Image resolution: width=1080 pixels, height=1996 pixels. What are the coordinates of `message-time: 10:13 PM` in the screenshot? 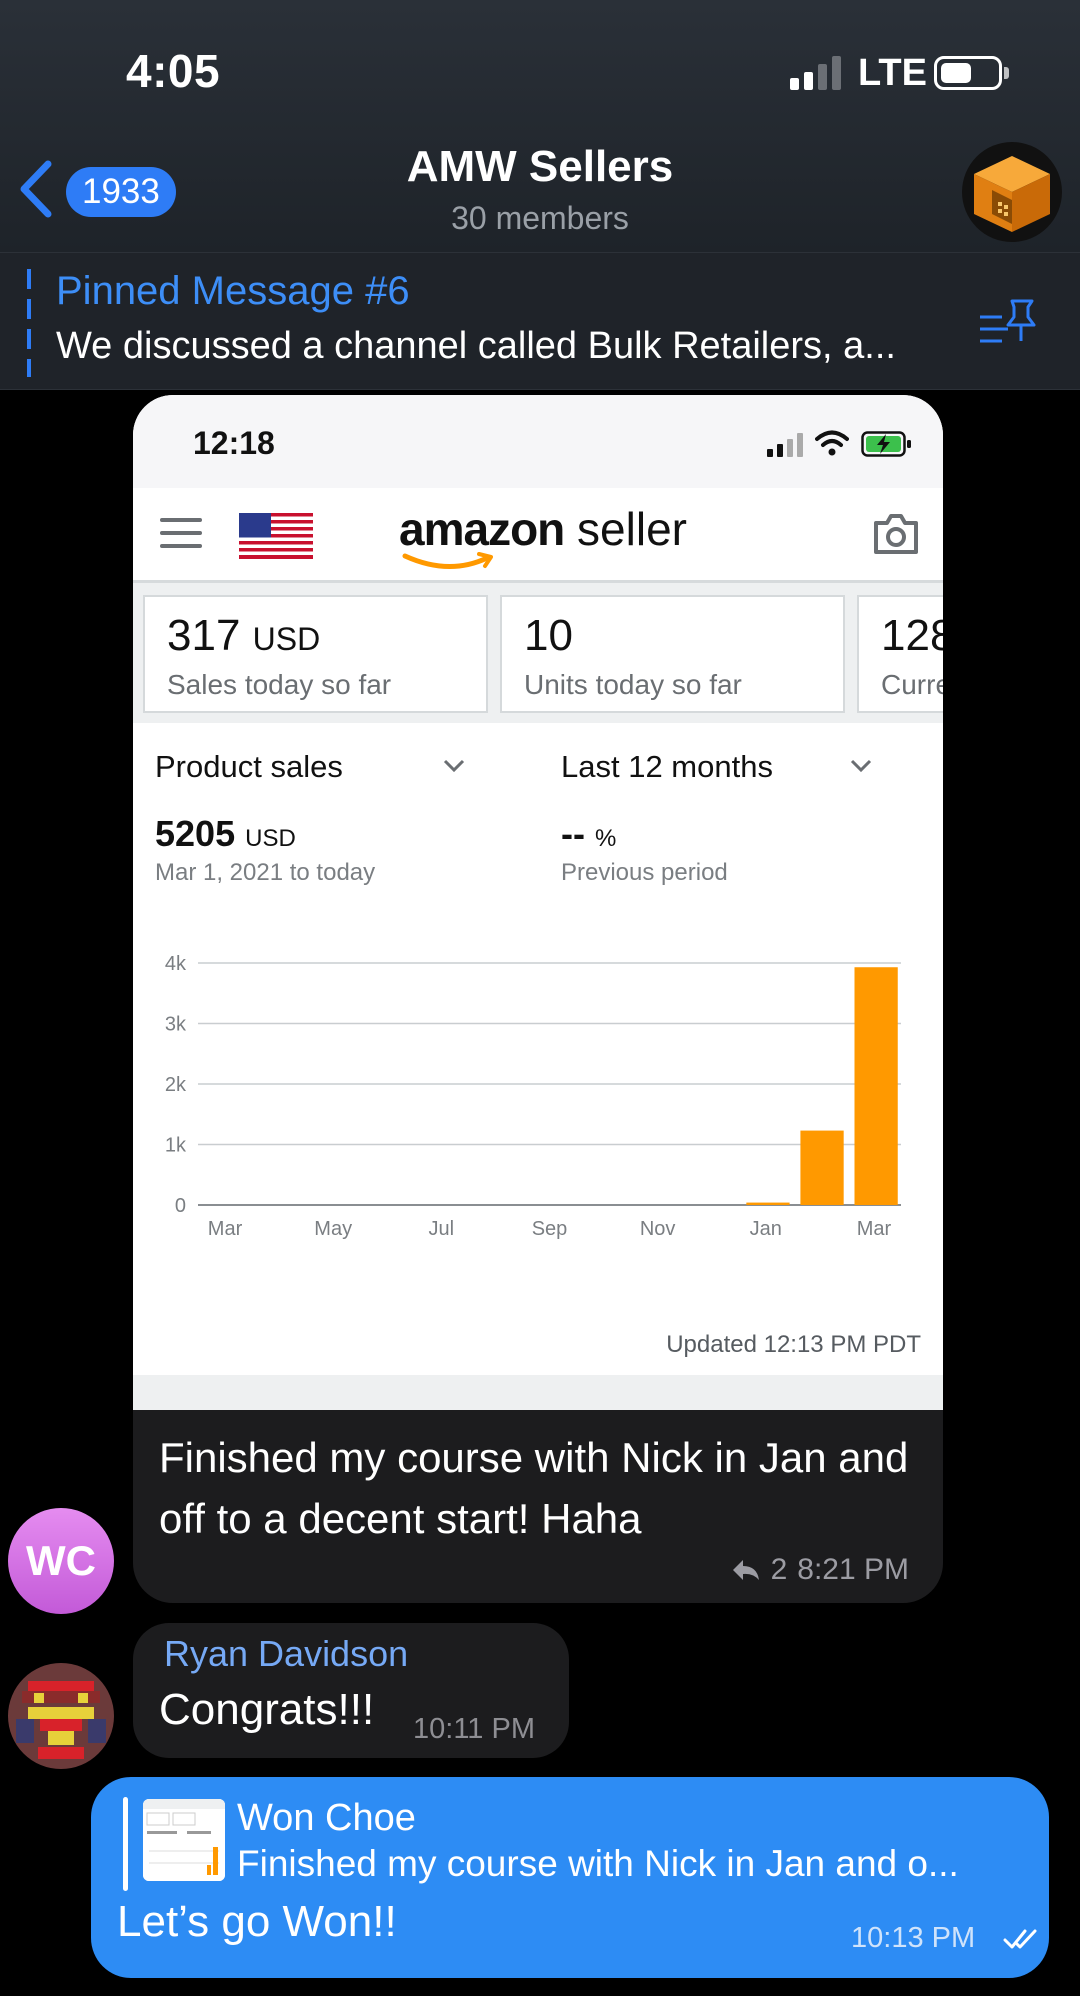 It's located at (913, 1938).